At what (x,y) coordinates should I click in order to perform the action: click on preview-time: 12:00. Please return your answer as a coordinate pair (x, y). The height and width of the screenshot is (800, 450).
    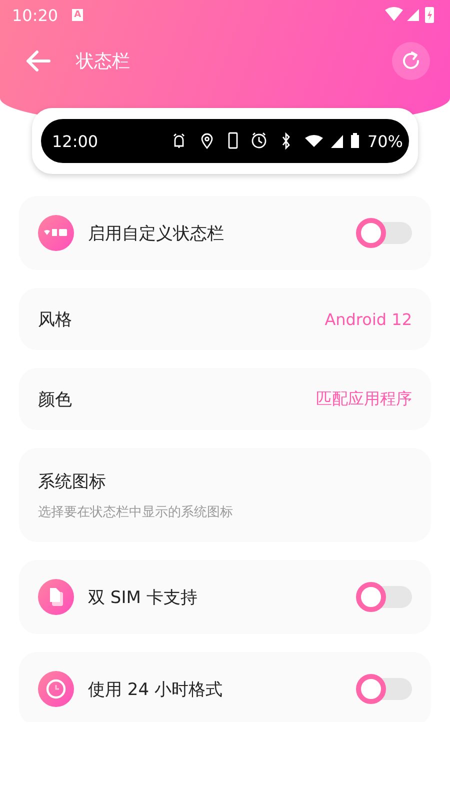
    Looking at the image, I should click on (75, 141).